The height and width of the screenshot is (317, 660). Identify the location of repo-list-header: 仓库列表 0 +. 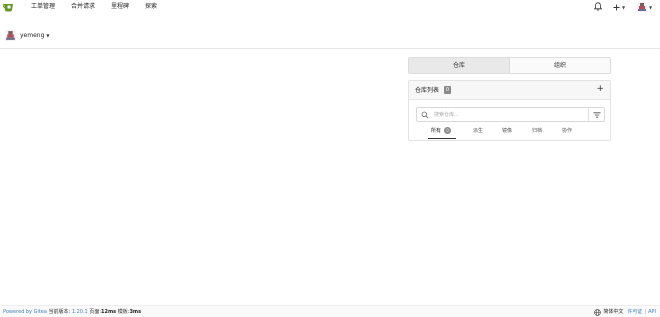
(509, 90).